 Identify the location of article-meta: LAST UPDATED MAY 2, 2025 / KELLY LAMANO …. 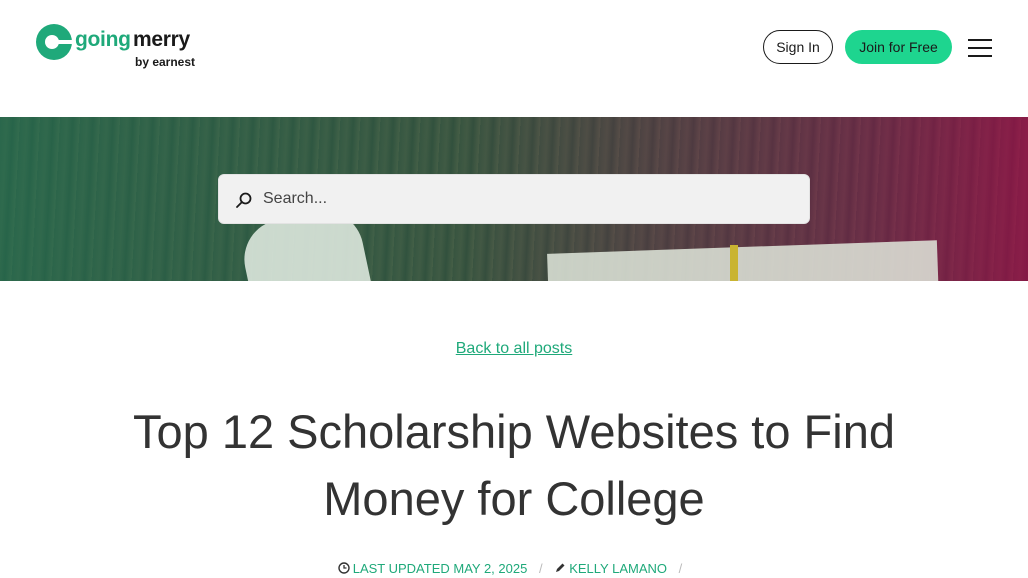
(514, 568).